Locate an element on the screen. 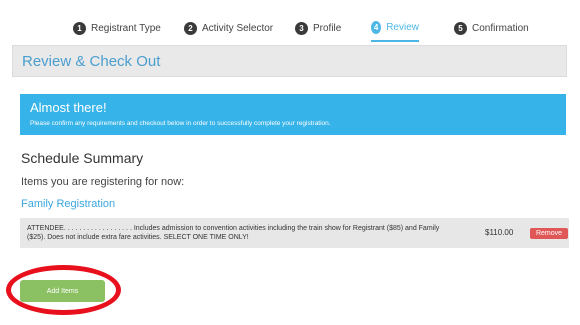 This screenshot has width=580, height=325. item-price: $110.00 is located at coordinates (499, 232).